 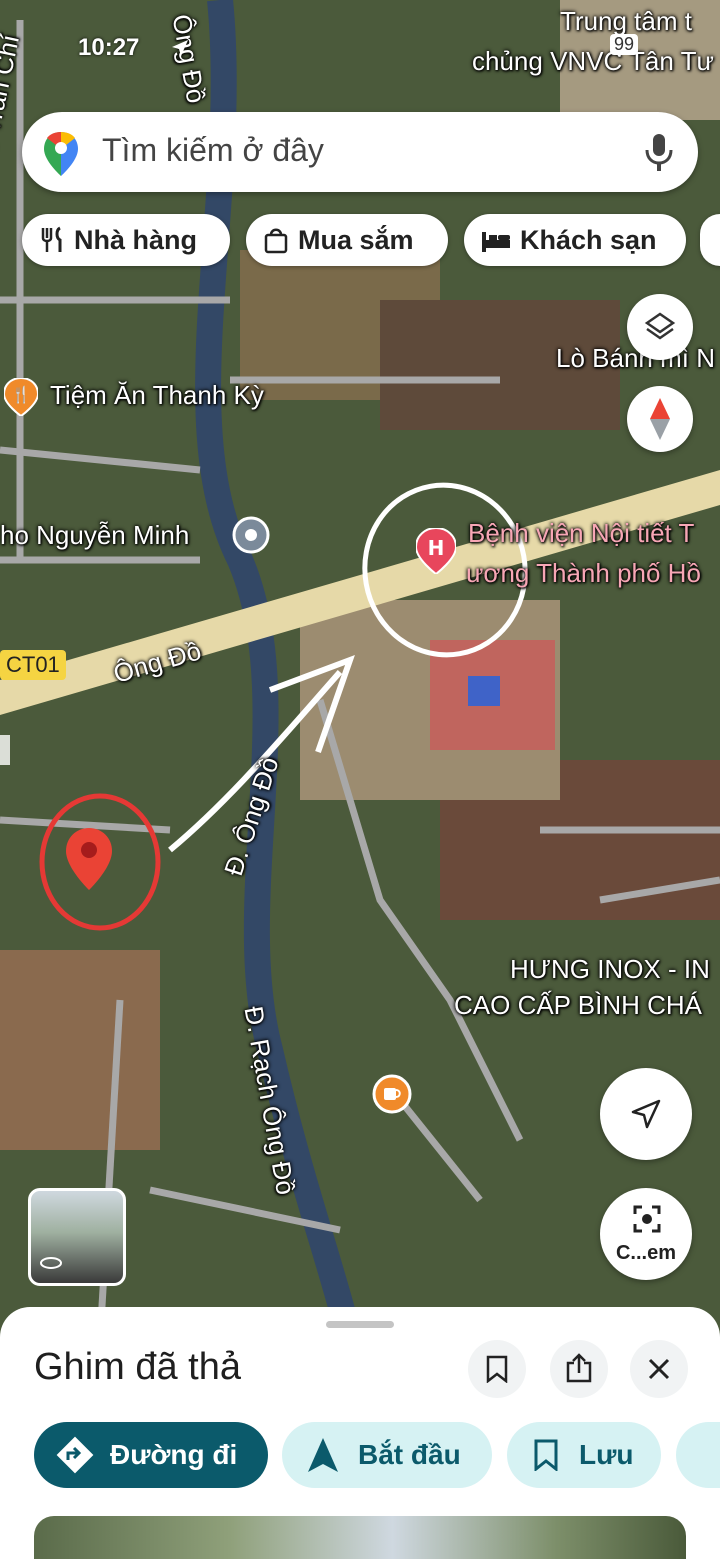 I want to click on place-photo, so click(x=360, y=1537).